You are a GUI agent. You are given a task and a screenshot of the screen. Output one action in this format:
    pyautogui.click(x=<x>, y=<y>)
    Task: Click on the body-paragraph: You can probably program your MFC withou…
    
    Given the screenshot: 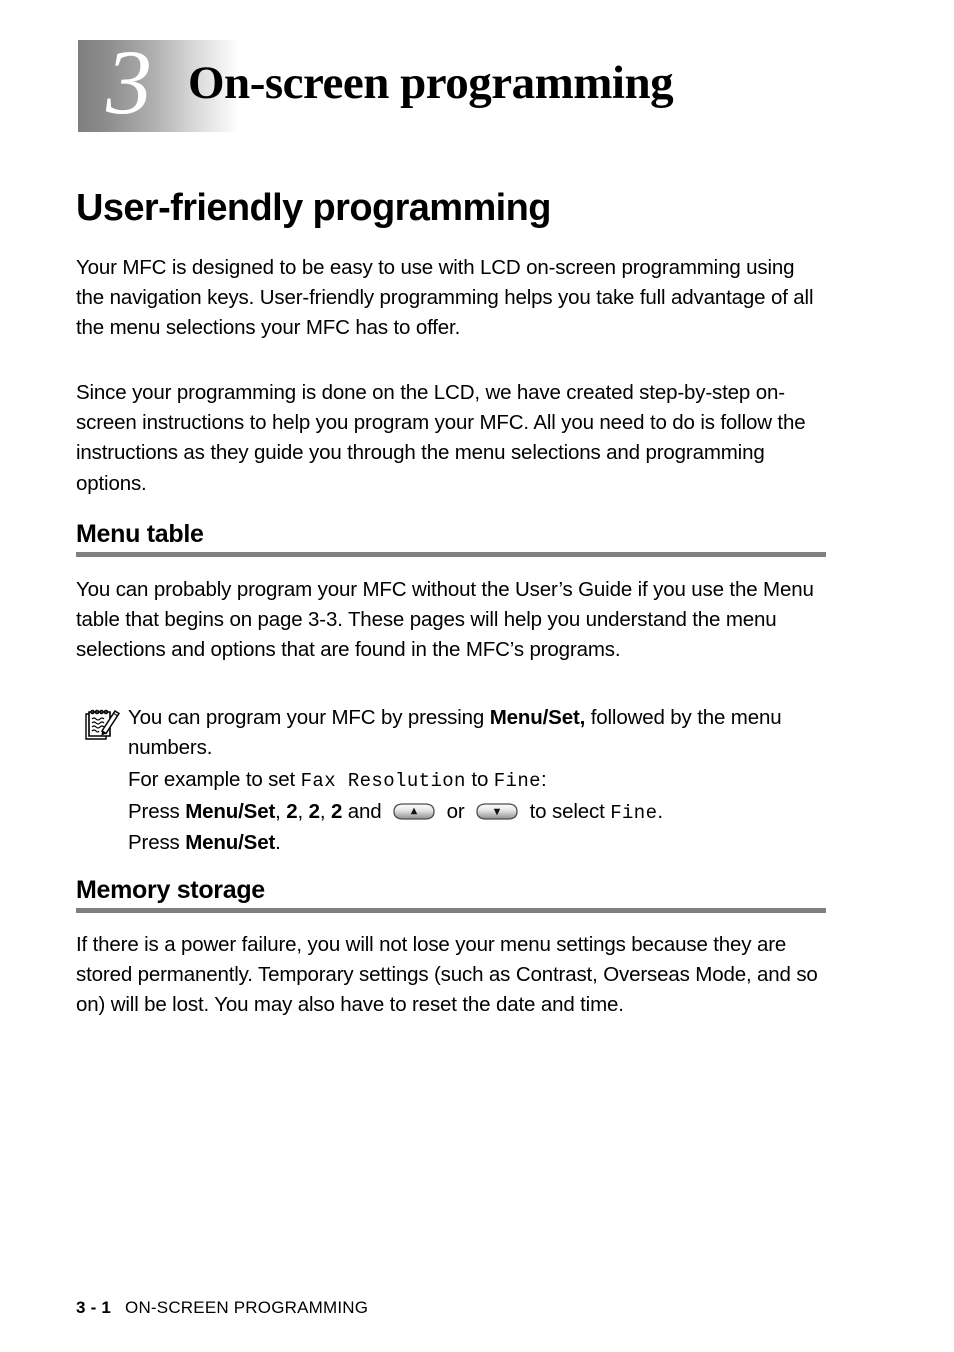 What is the action you would take?
    pyautogui.click(x=445, y=620)
    